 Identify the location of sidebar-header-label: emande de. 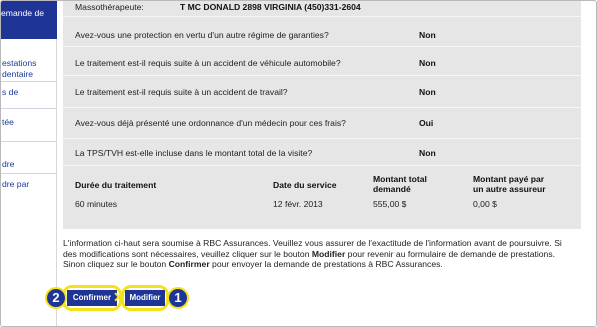
(23, 13).